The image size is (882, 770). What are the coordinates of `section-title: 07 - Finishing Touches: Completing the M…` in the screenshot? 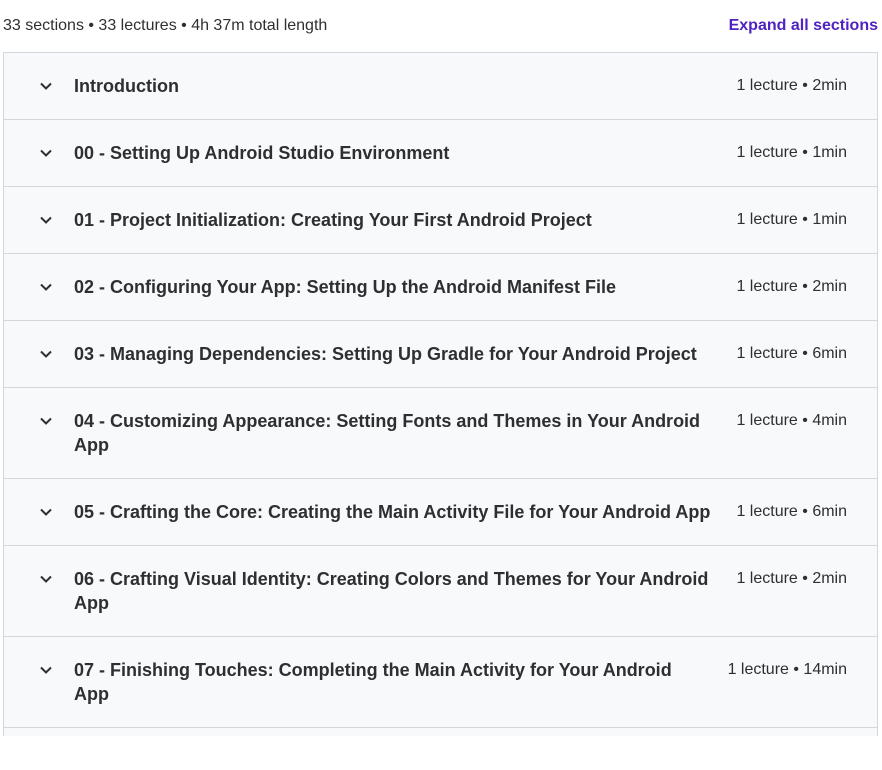 It's located at (373, 682).